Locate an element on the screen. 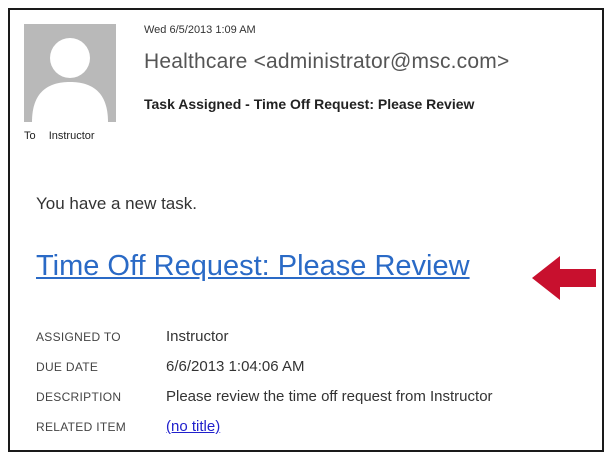 This screenshot has width=614, height=460. avatar is located at coordinates (70, 73).